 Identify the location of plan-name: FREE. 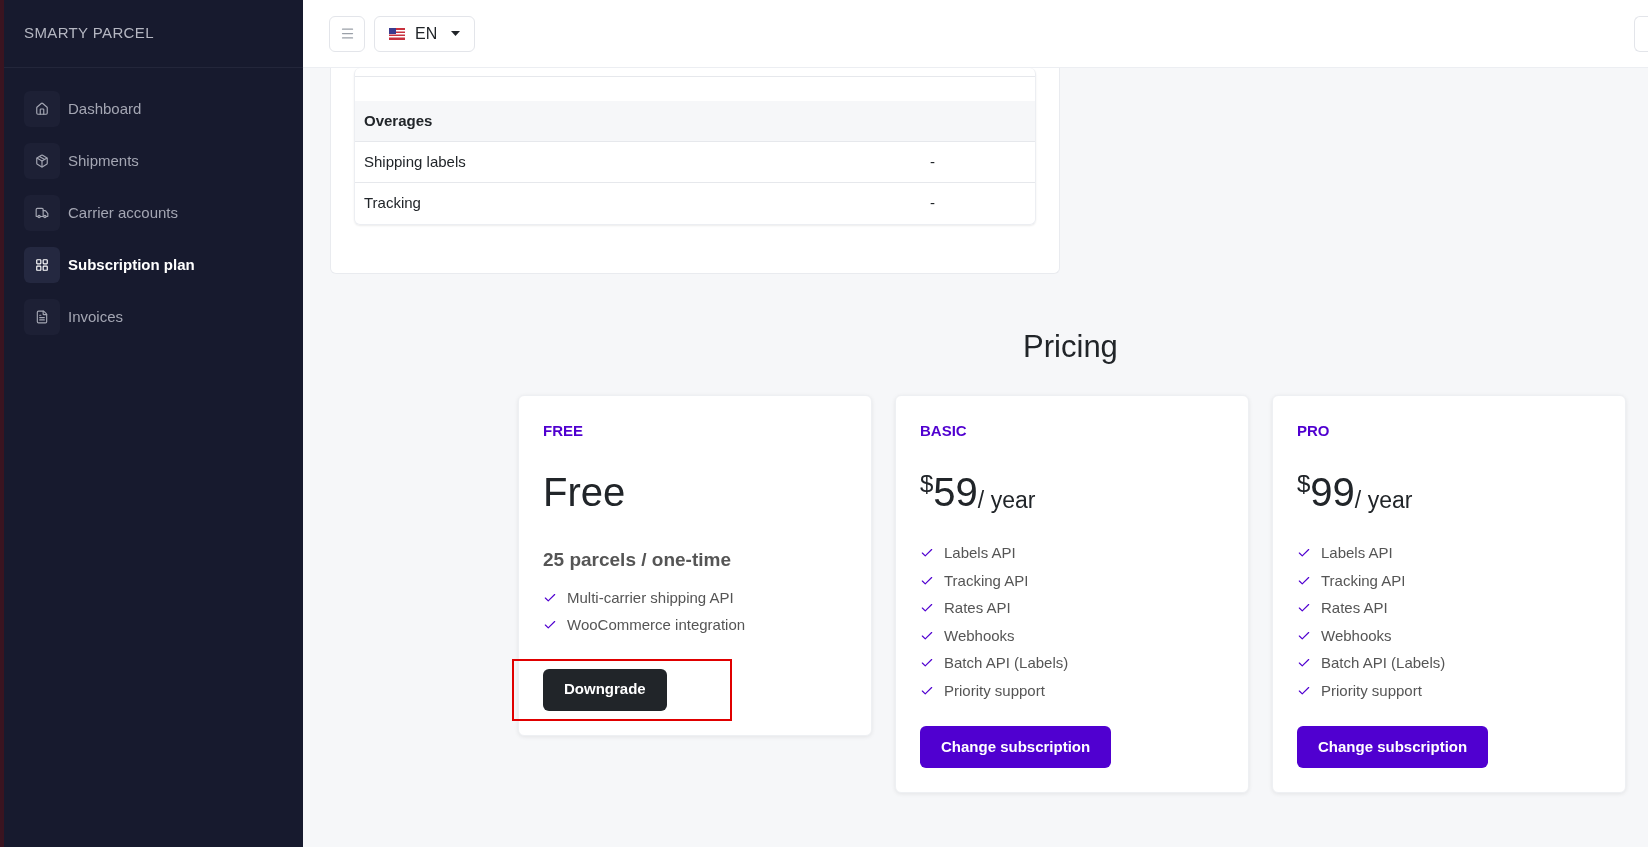
(563, 430).